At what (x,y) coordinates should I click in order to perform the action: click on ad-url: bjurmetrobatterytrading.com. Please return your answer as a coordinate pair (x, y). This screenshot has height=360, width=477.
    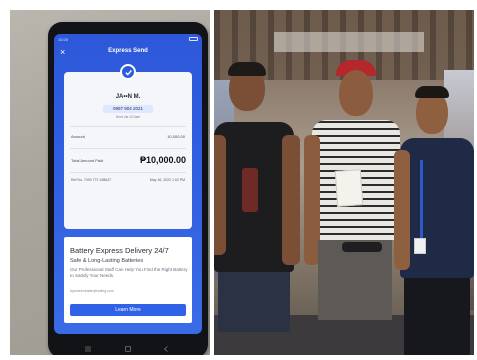
    Looking at the image, I should click on (92, 291).